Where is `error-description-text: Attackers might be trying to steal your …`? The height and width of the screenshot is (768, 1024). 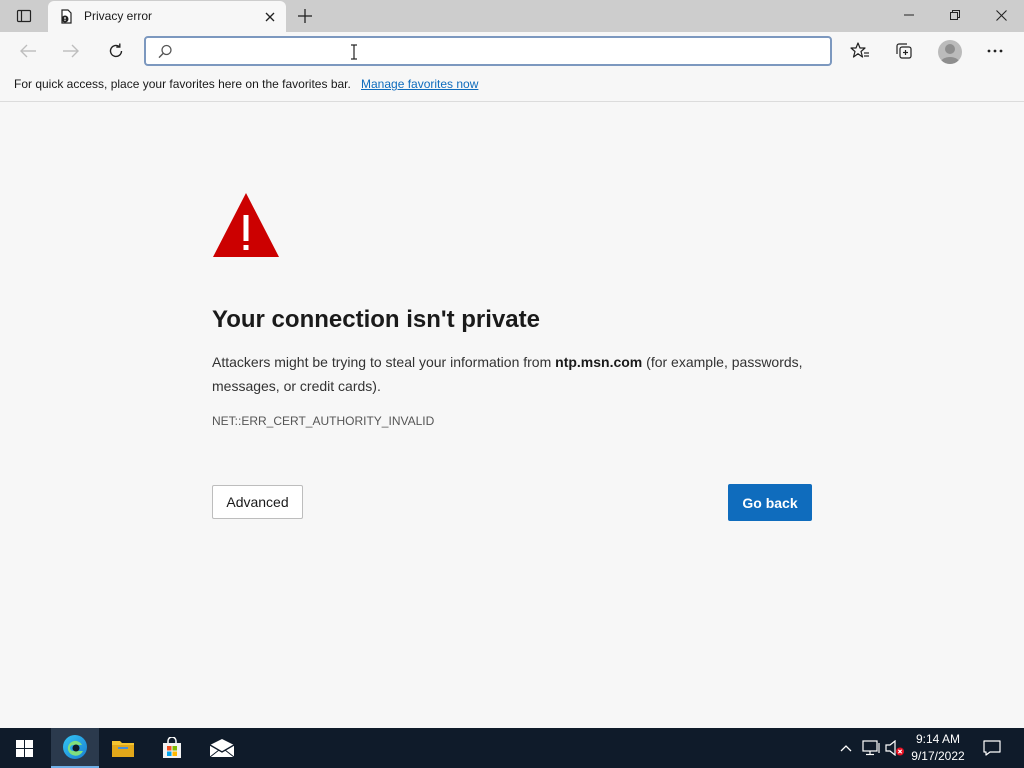 error-description-text: Attackers might be trying to steal your … is located at coordinates (384, 362).